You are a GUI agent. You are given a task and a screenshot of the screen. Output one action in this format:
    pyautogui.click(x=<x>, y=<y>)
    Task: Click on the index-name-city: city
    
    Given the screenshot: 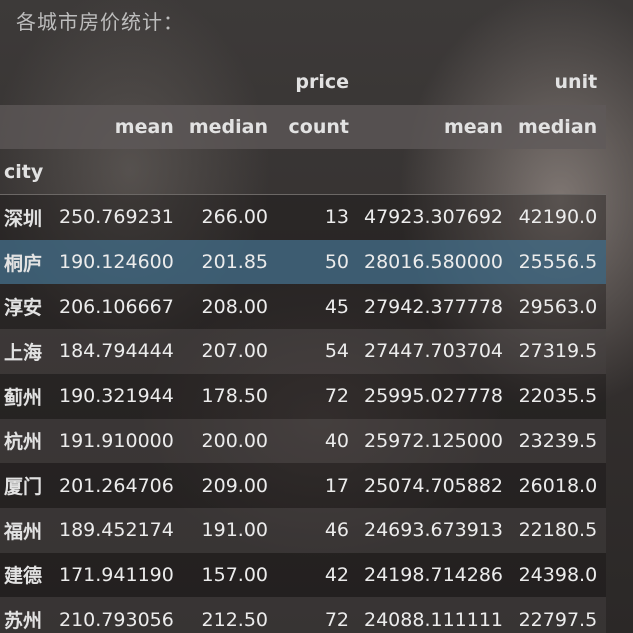 What is the action you would take?
    pyautogui.click(x=26, y=172)
    